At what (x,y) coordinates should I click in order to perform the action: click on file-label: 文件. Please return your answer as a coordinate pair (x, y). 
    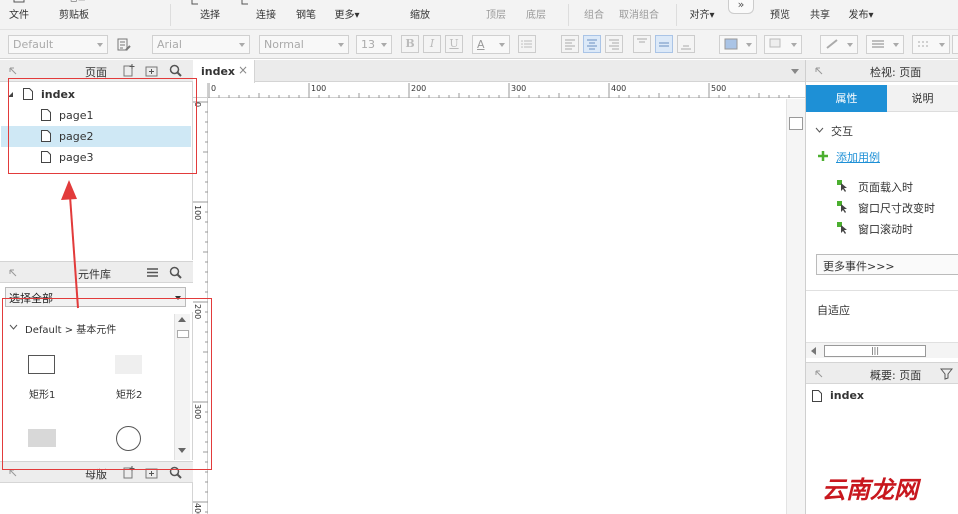
    Looking at the image, I should click on (19, 15).